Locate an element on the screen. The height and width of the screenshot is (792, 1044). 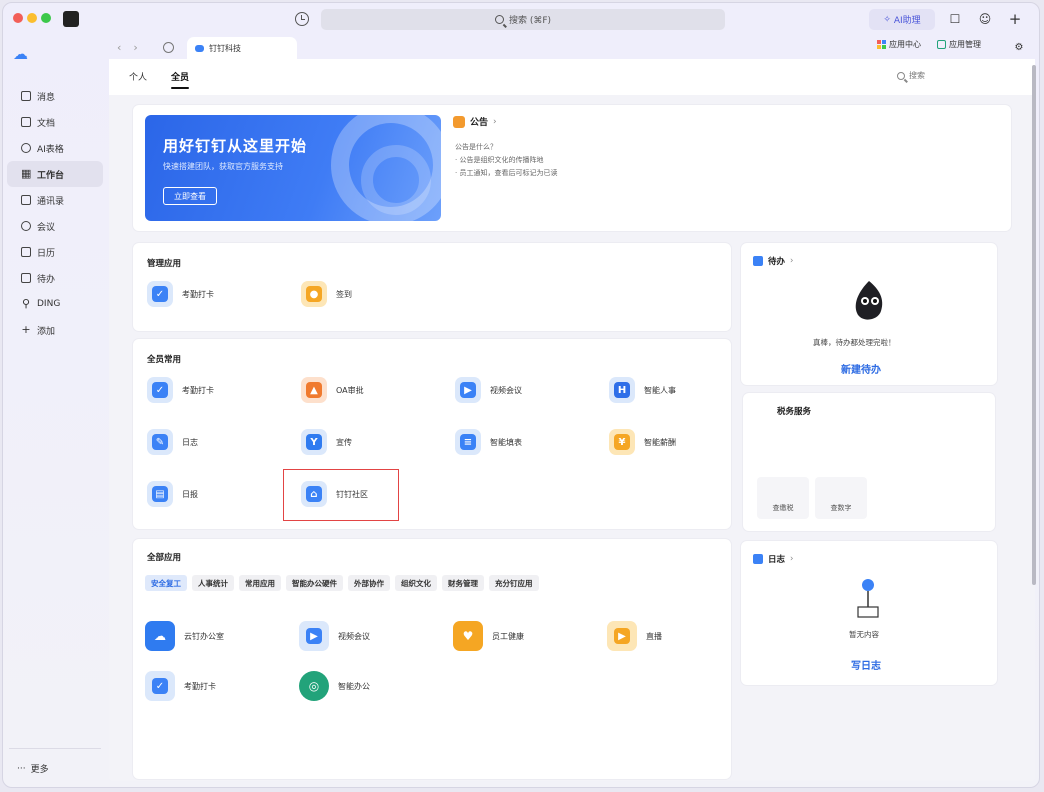
banner-decoration is located at coordinates (396, 180).